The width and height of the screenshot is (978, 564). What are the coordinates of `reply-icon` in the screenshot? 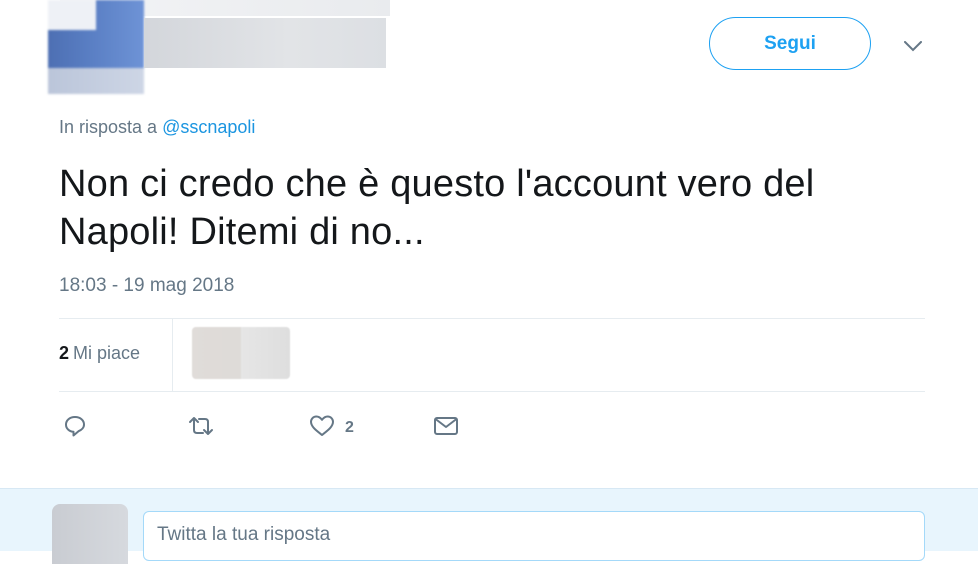 It's located at (75, 428).